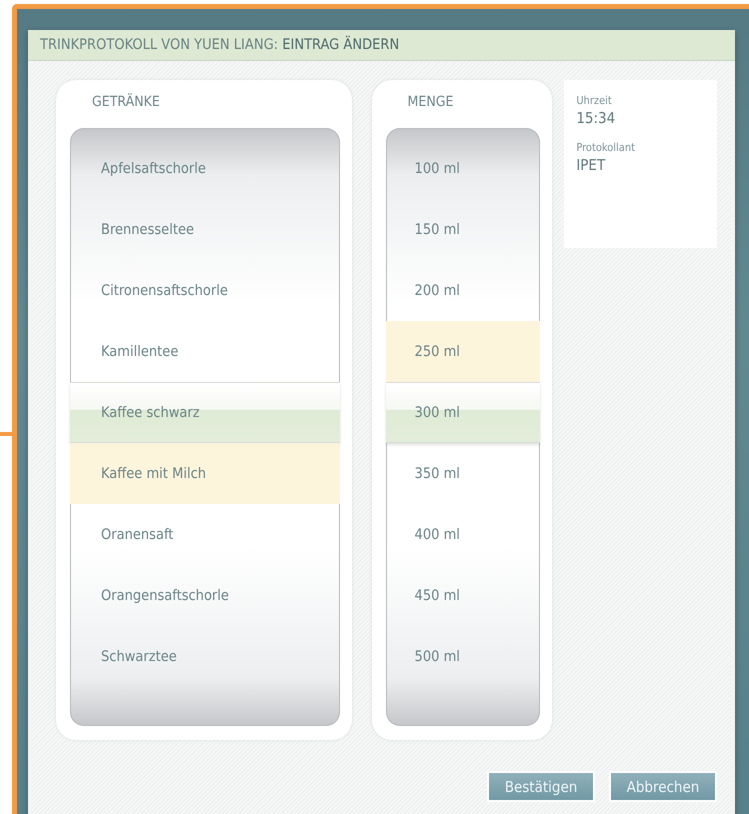  I want to click on picker-item: Apfelsaftschorle, so click(205, 168).